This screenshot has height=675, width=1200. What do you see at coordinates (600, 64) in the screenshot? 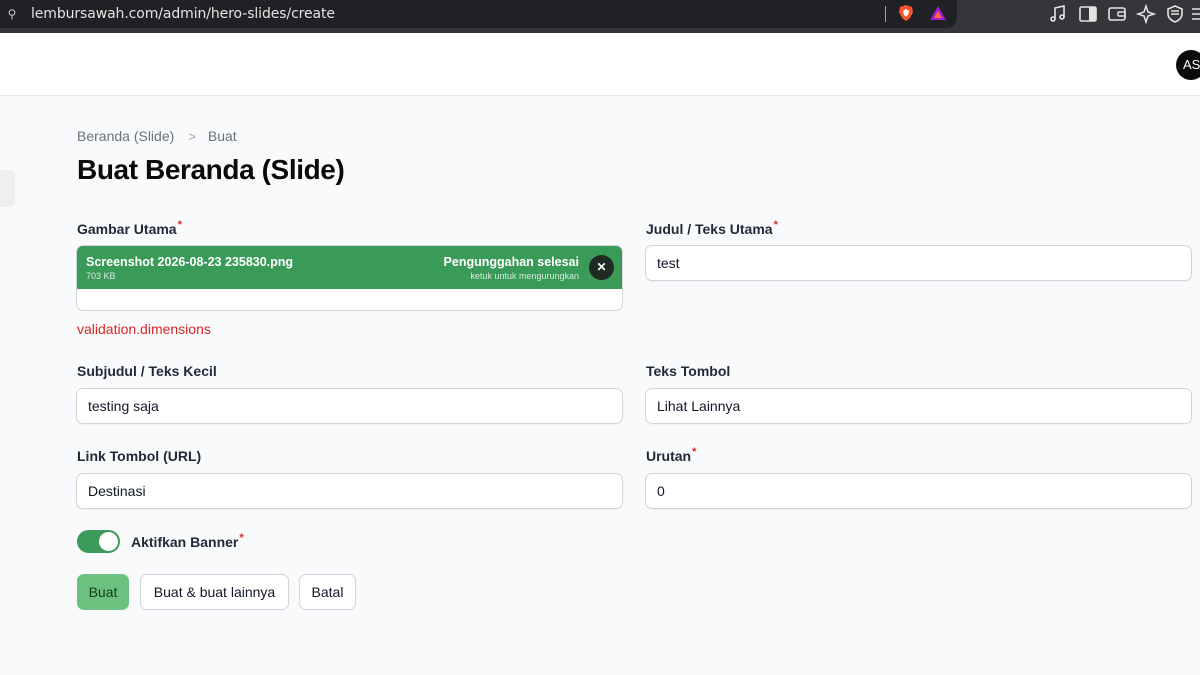
I see `app-topbar: AS` at bounding box center [600, 64].